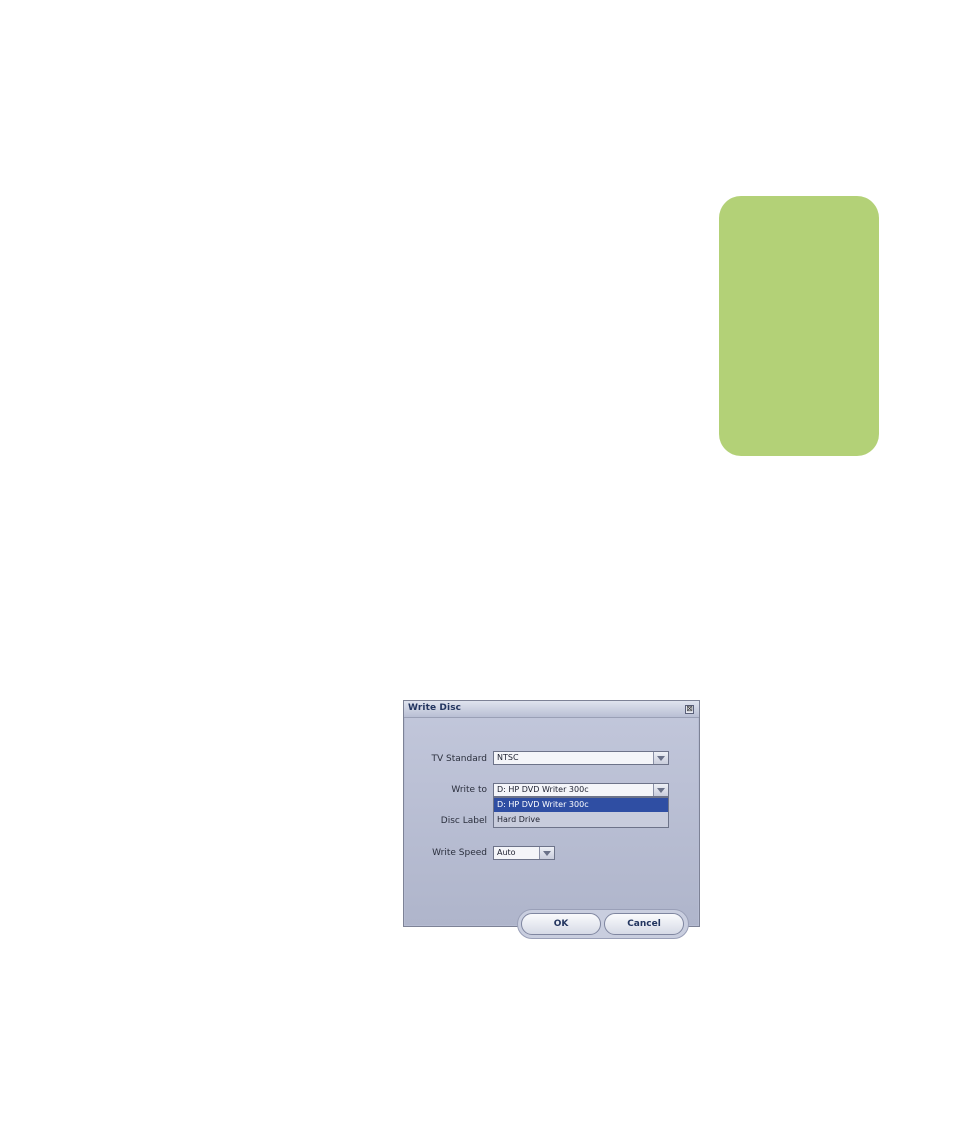 The height and width of the screenshot is (1122, 954). What do you see at coordinates (469, 790) in the screenshot?
I see `write-to-label: Write to` at bounding box center [469, 790].